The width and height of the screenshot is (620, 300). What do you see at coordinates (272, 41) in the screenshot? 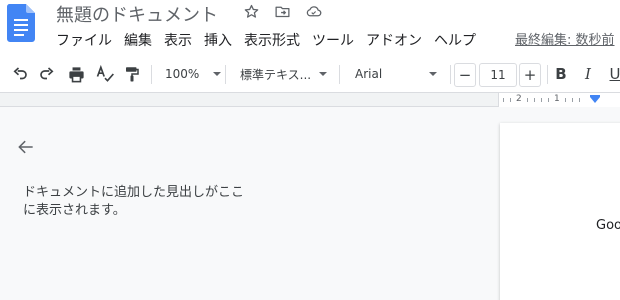
I see `menu-format: 表示形式` at bounding box center [272, 41].